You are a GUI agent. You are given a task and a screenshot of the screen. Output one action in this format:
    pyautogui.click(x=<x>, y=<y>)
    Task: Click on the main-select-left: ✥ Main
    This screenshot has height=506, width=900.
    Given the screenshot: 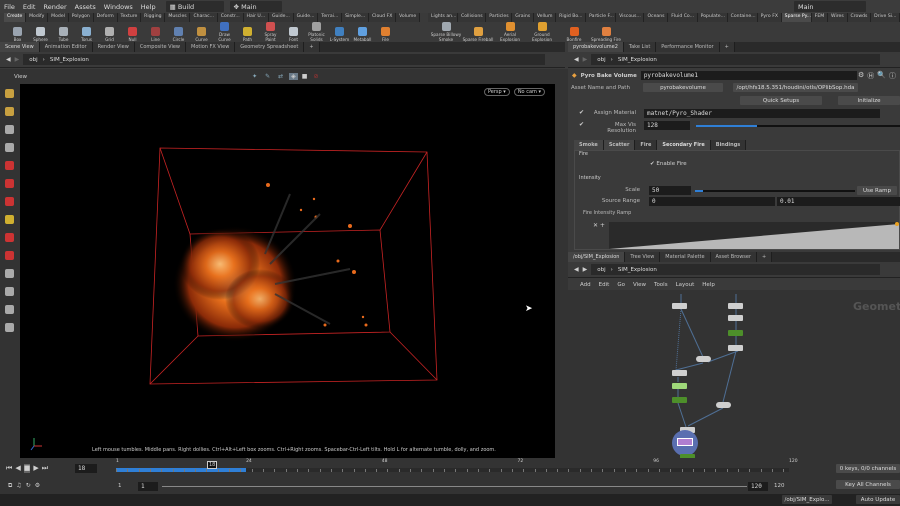 What is the action you would take?
    pyautogui.click(x=255, y=6)
    